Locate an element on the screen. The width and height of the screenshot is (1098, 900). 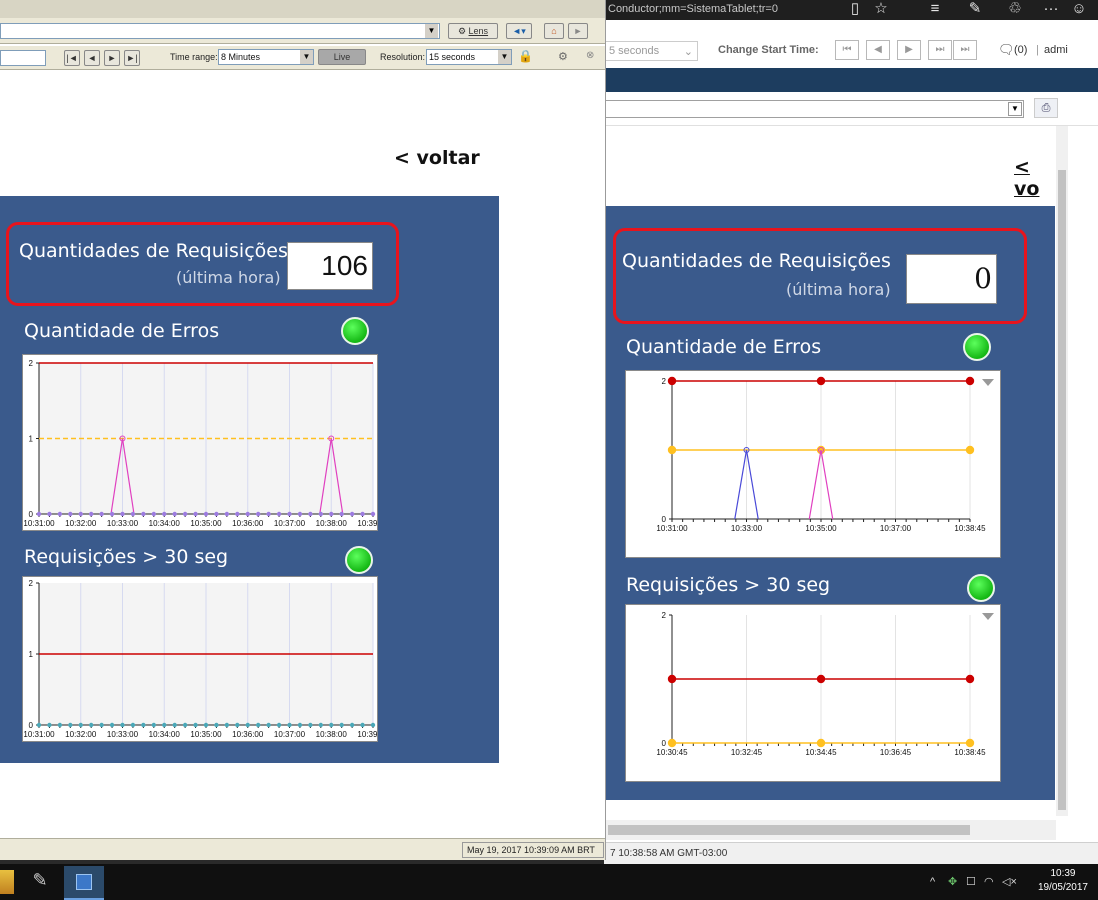
folder-icon is located at coordinates (7, 882).